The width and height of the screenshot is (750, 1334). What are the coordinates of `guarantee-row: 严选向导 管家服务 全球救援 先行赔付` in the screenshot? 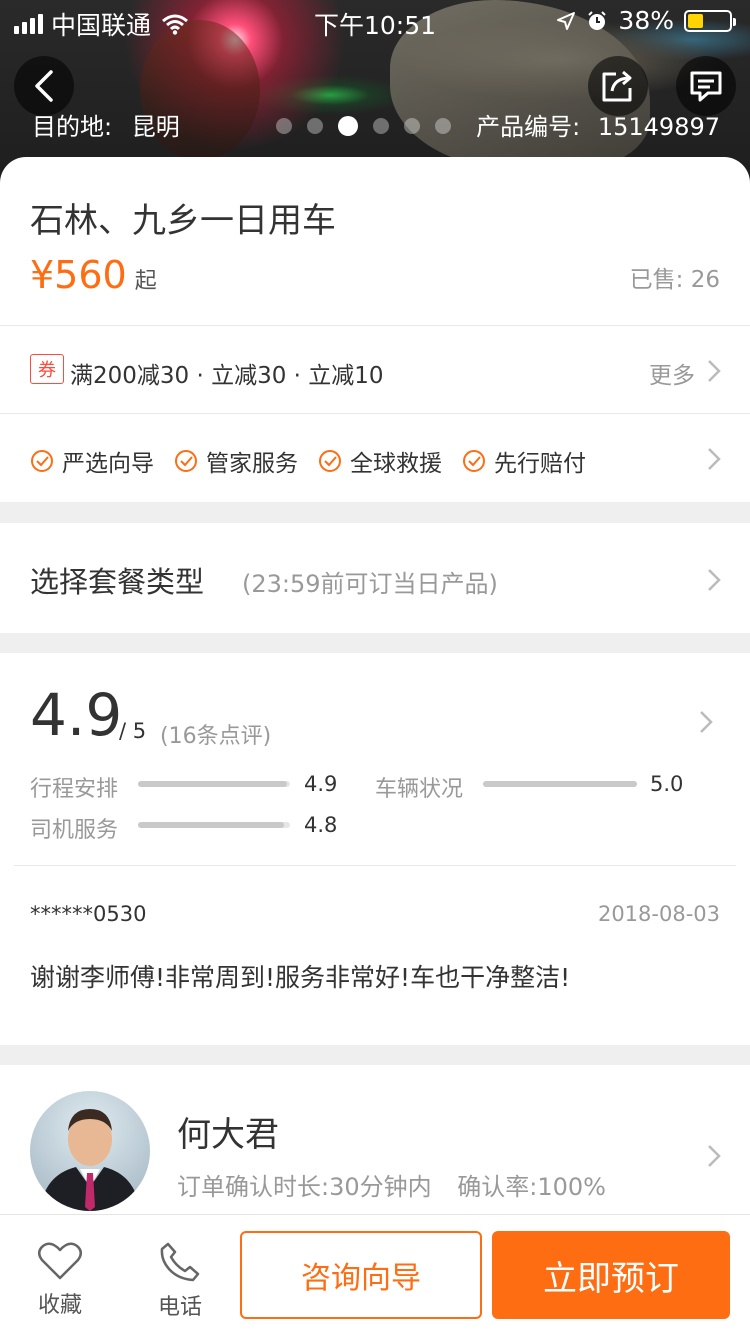 It's located at (375, 458).